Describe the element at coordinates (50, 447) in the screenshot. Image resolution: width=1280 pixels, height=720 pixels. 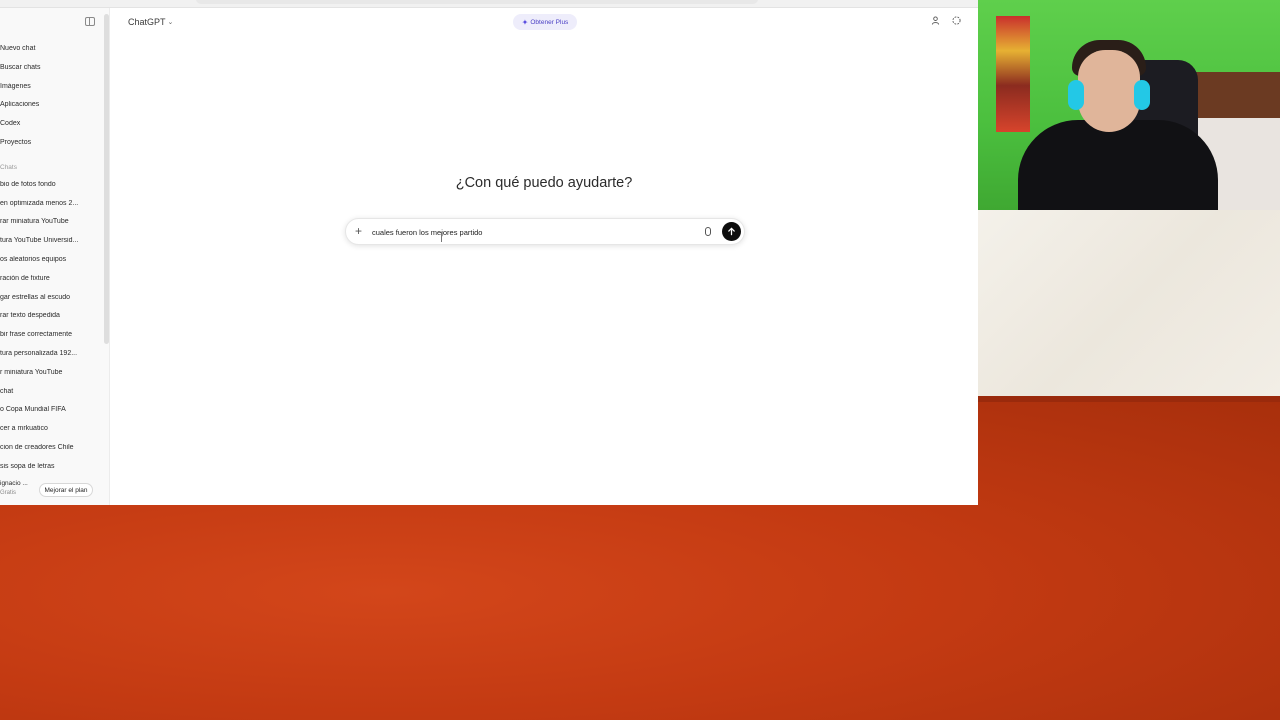
I see `chat-history-item: cion de creadores Chile` at that location.